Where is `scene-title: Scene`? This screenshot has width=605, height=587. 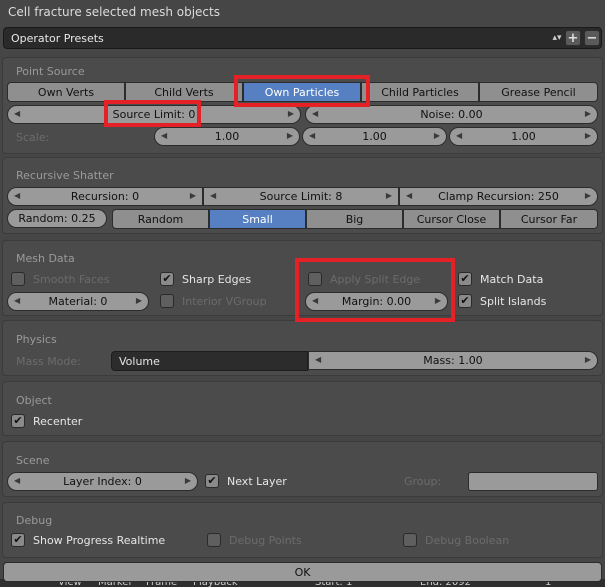
scene-title: Scene is located at coordinates (33, 460).